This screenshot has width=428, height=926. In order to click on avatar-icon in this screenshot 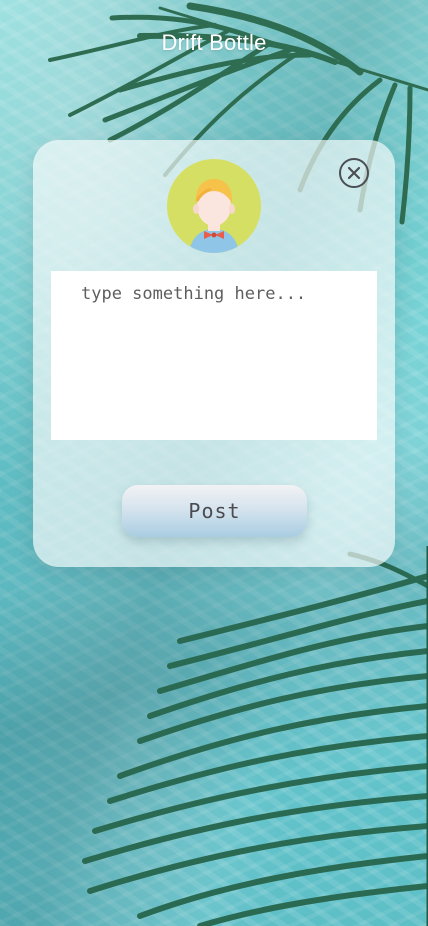, I will do `click(214, 206)`.